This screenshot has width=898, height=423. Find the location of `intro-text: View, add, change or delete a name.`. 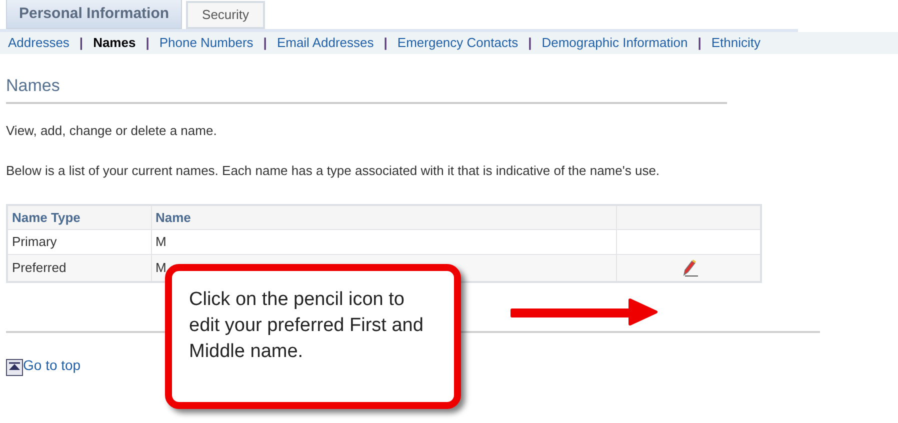

intro-text: View, add, change or delete a name. is located at coordinates (112, 131).